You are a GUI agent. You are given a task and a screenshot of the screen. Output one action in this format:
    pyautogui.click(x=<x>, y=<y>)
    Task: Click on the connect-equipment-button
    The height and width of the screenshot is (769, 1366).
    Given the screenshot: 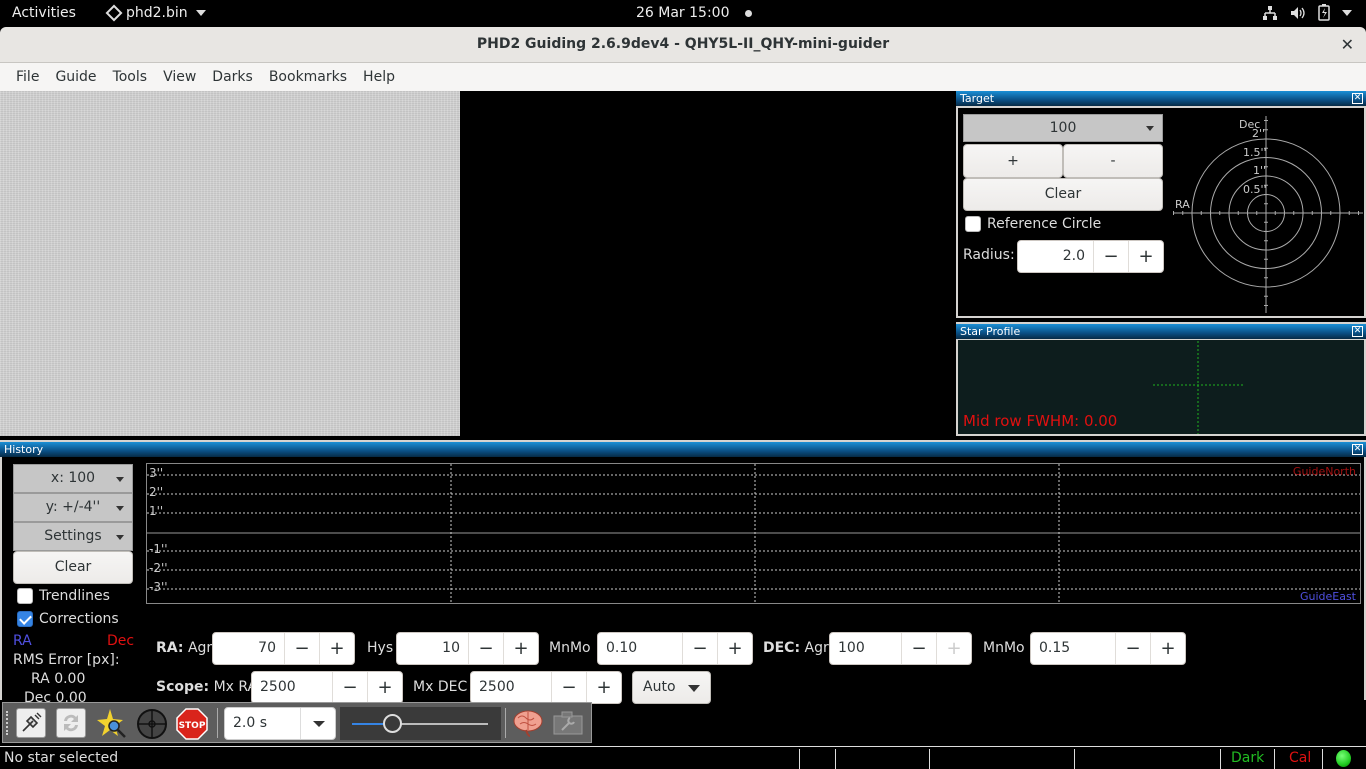 What is the action you would take?
    pyautogui.click(x=31, y=723)
    